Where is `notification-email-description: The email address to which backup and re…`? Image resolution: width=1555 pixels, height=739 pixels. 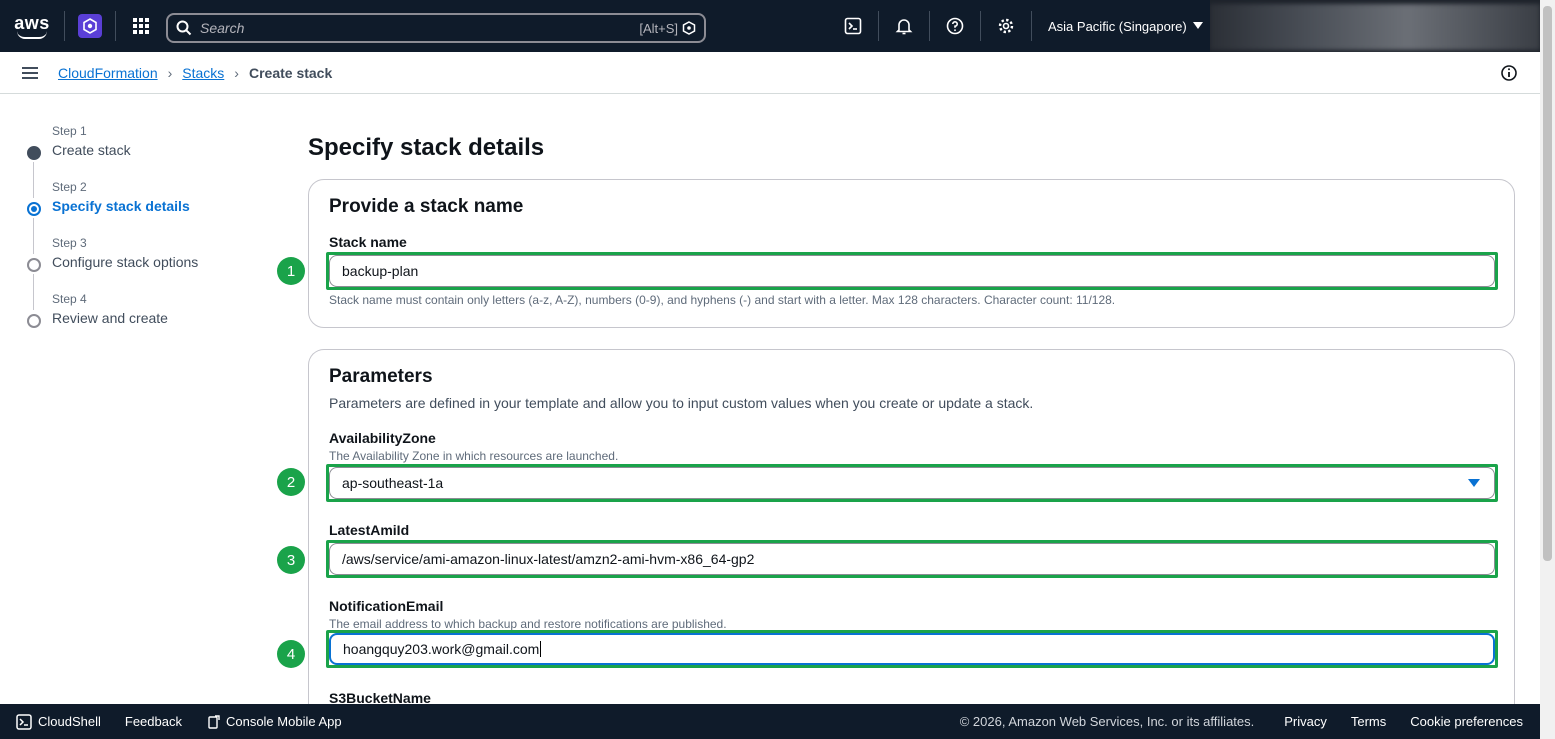 notification-email-description: The email address to which backup and re… is located at coordinates (528, 624).